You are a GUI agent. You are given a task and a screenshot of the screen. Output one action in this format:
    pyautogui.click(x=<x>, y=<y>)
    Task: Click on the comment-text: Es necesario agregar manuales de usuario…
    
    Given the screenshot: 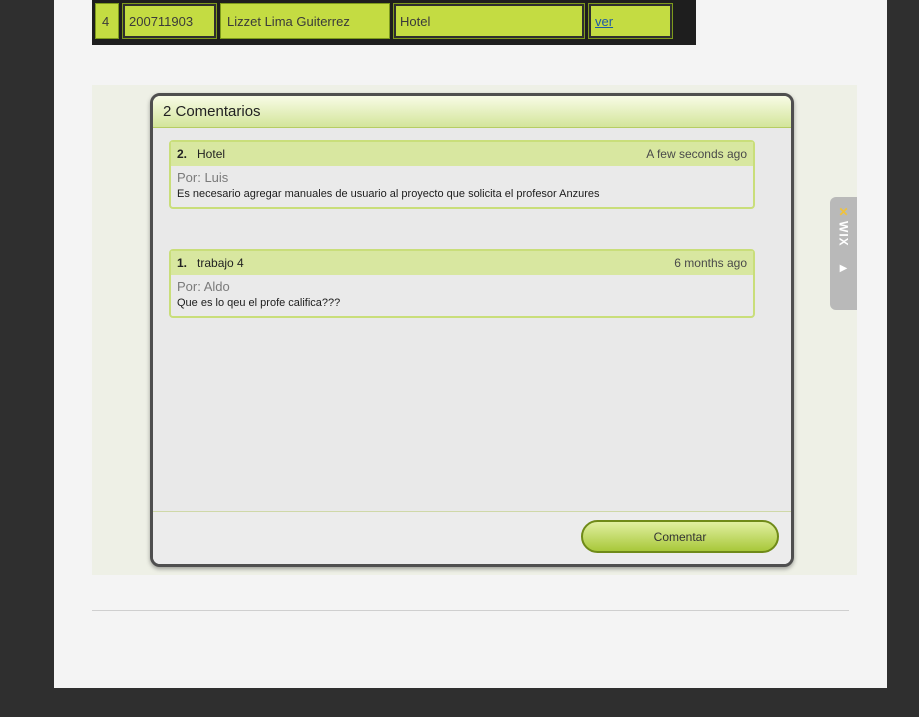 What is the action you would take?
    pyautogui.click(x=388, y=194)
    